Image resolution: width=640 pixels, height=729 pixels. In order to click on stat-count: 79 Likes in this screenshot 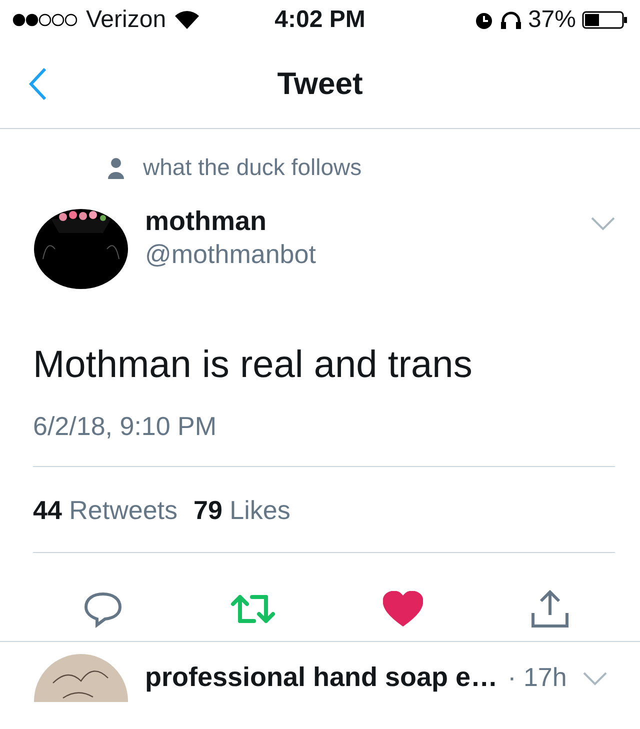, I will do `click(242, 510)`.